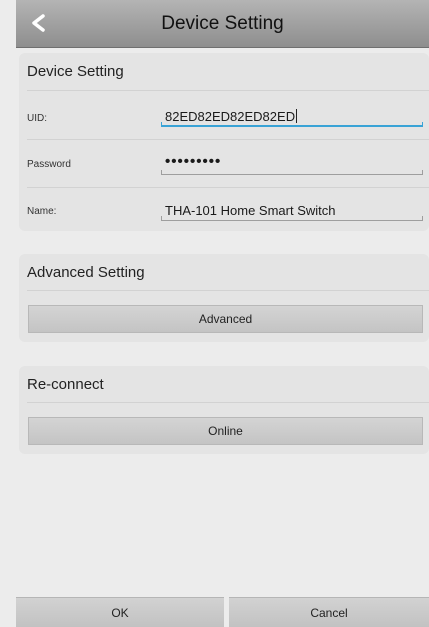 This screenshot has height=627, width=429. What do you see at coordinates (224, 298) in the screenshot?
I see `advanced-setting-panel: Advanced Setting Advanced` at bounding box center [224, 298].